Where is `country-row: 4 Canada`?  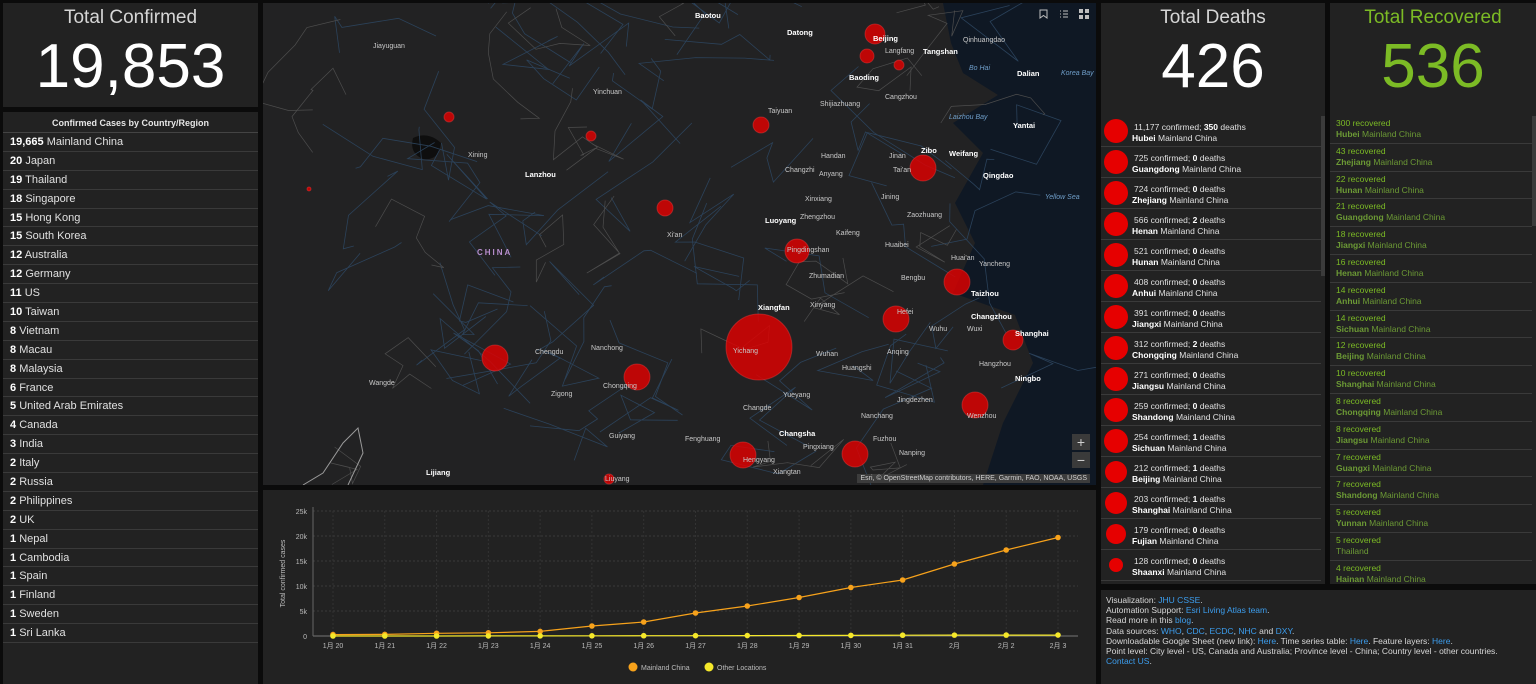
country-row: 4 Canada is located at coordinates (130, 426).